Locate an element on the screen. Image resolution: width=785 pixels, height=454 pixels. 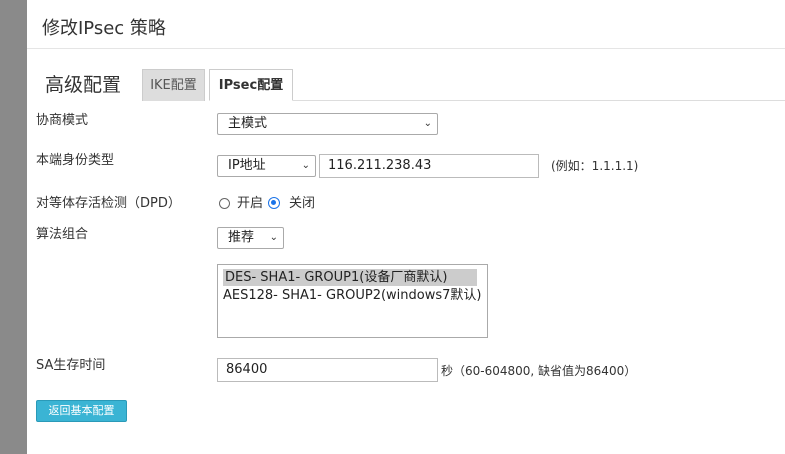
local-identity-address-input: 116.211.238.43 is located at coordinates (429, 166).